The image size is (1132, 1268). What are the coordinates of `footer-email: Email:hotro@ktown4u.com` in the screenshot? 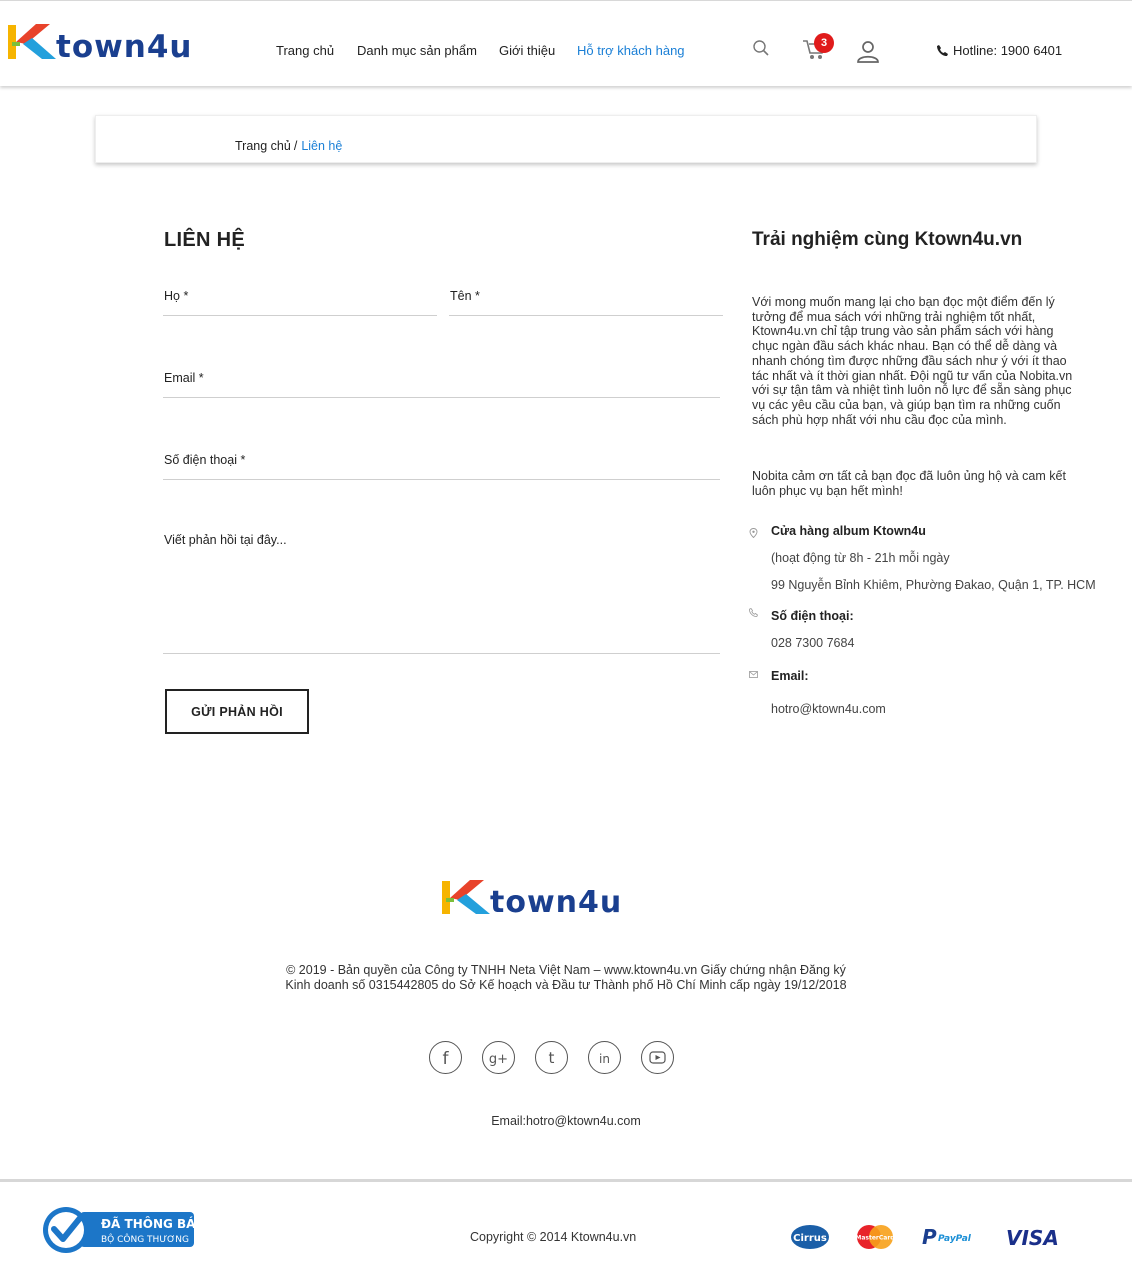 It's located at (566, 1121).